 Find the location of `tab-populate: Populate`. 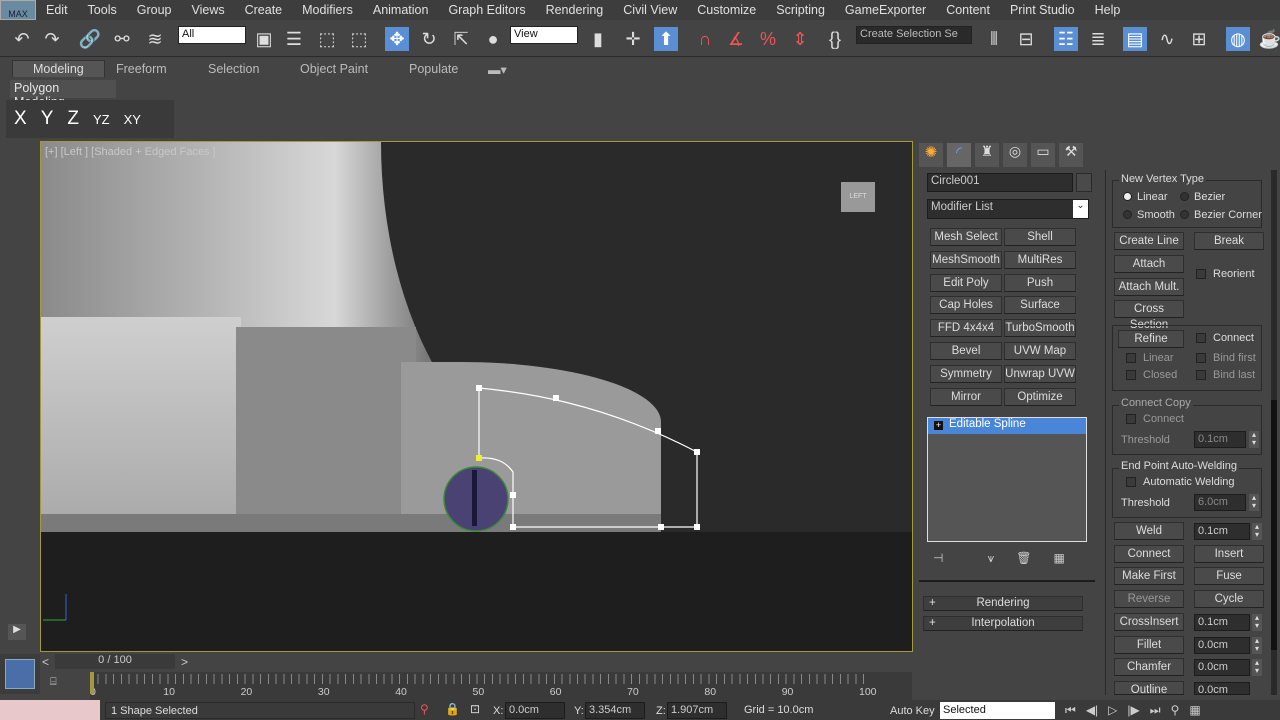

tab-populate: Populate is located at coordinates (433, 69).